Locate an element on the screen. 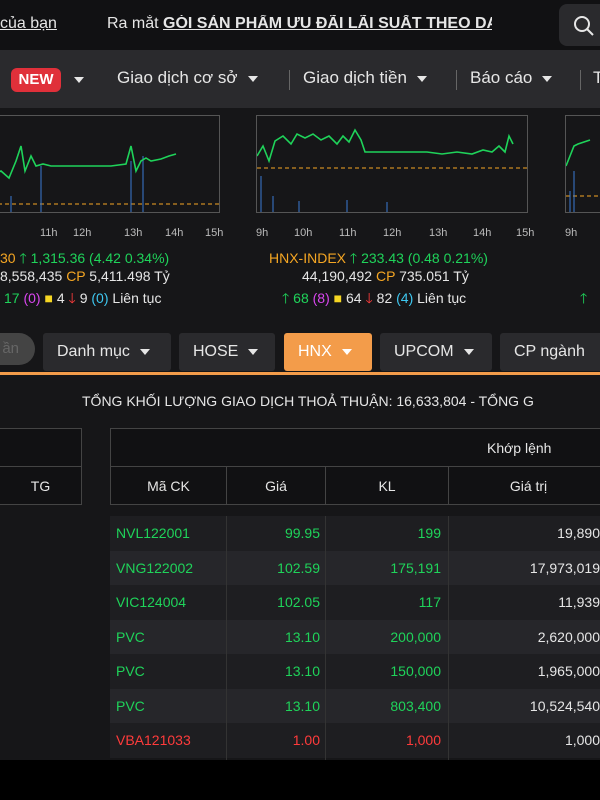 This screenshot has height=800, width=600. hnx-index-change: 233.43 (0.48 0.21%) is located at coordinates (424, 258).